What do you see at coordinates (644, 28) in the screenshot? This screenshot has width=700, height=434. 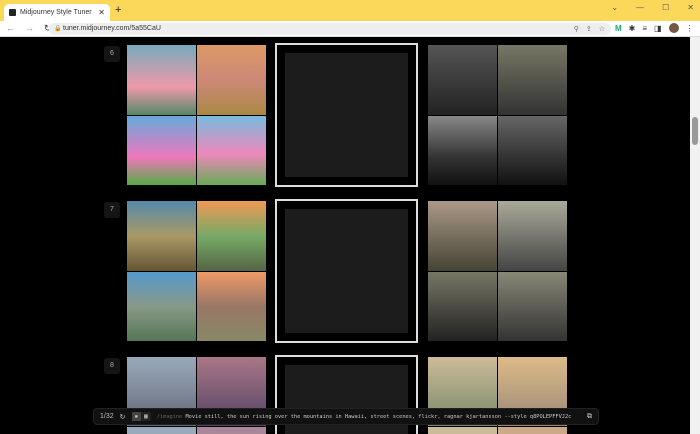 I see `media-icon: ≡` at bounding box center [644, 28].